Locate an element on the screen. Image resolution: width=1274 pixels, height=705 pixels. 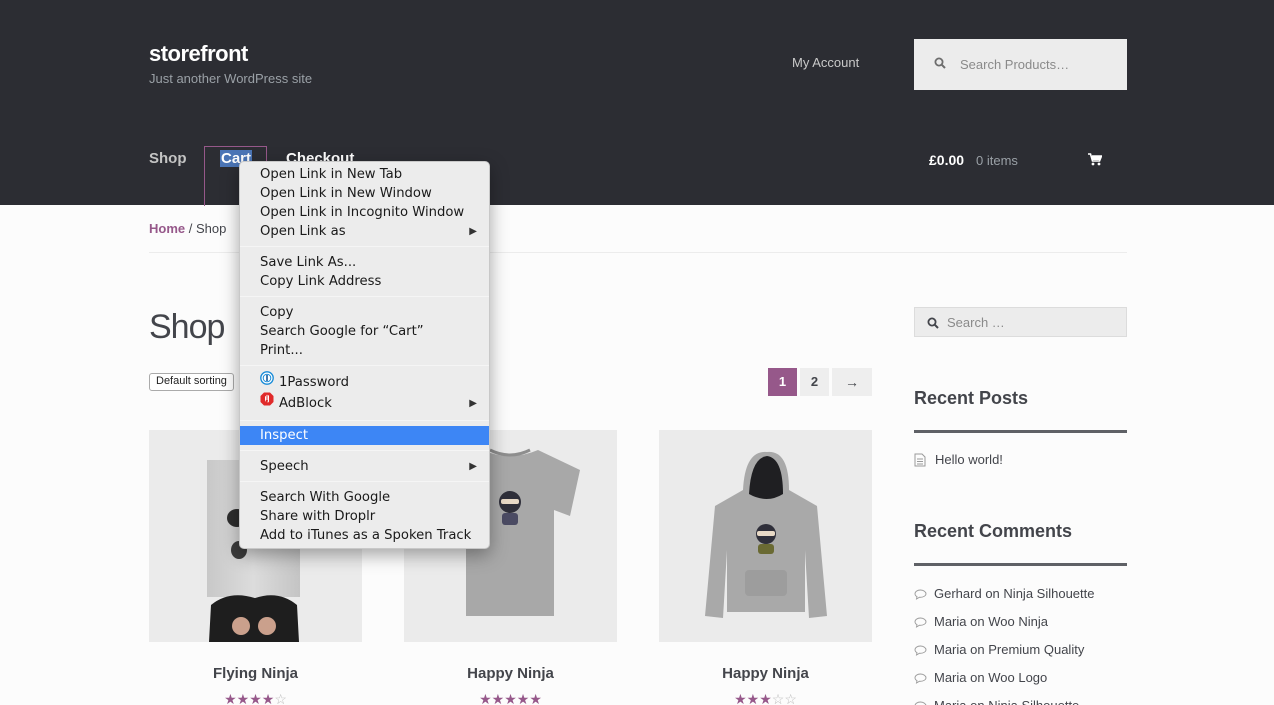
menu-open-incognito: Open Link in Incognito Window is located at coordinates (364, 212).